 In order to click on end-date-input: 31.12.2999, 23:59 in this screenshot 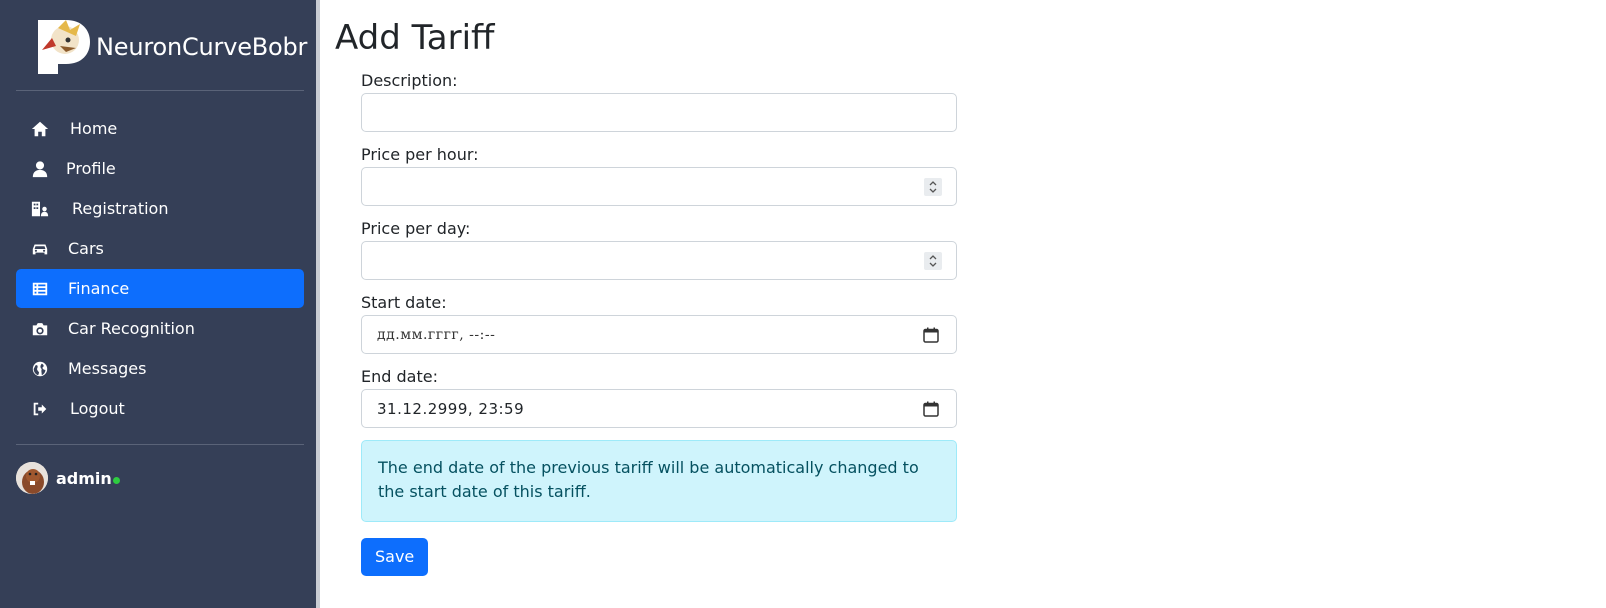, I will do `click(659, 408)`.